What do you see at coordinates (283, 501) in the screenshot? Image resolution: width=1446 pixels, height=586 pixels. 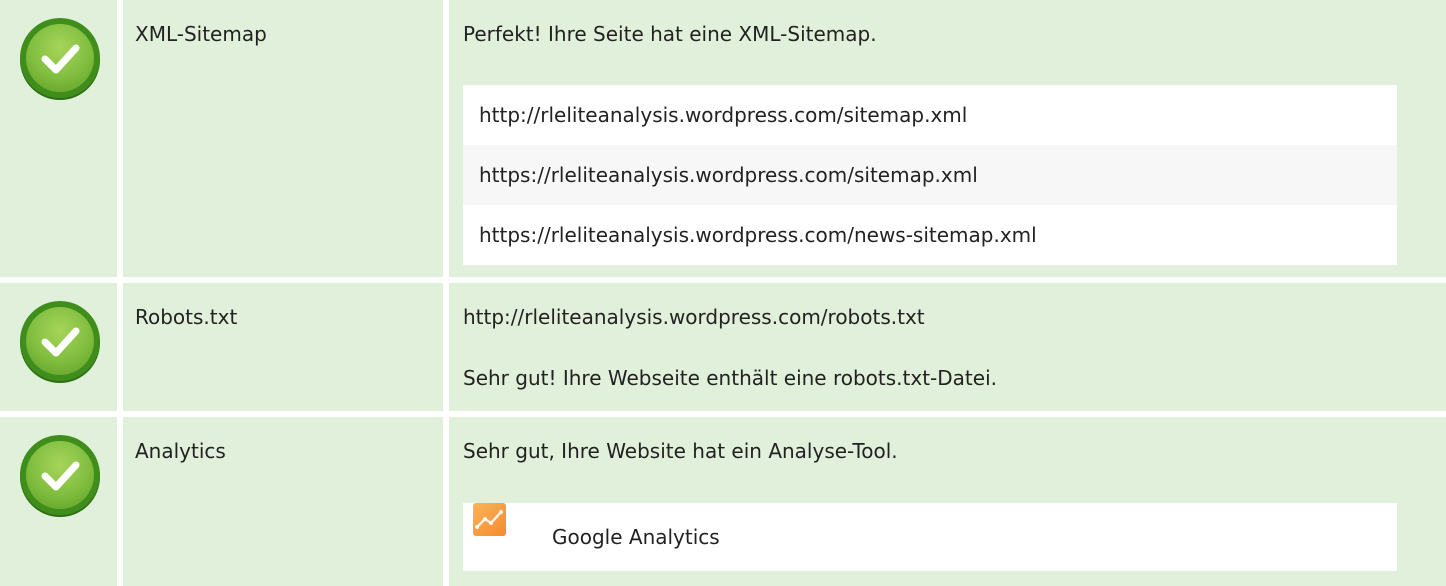 I see `label-cell: Analytics` at bounding box center [283, 501].